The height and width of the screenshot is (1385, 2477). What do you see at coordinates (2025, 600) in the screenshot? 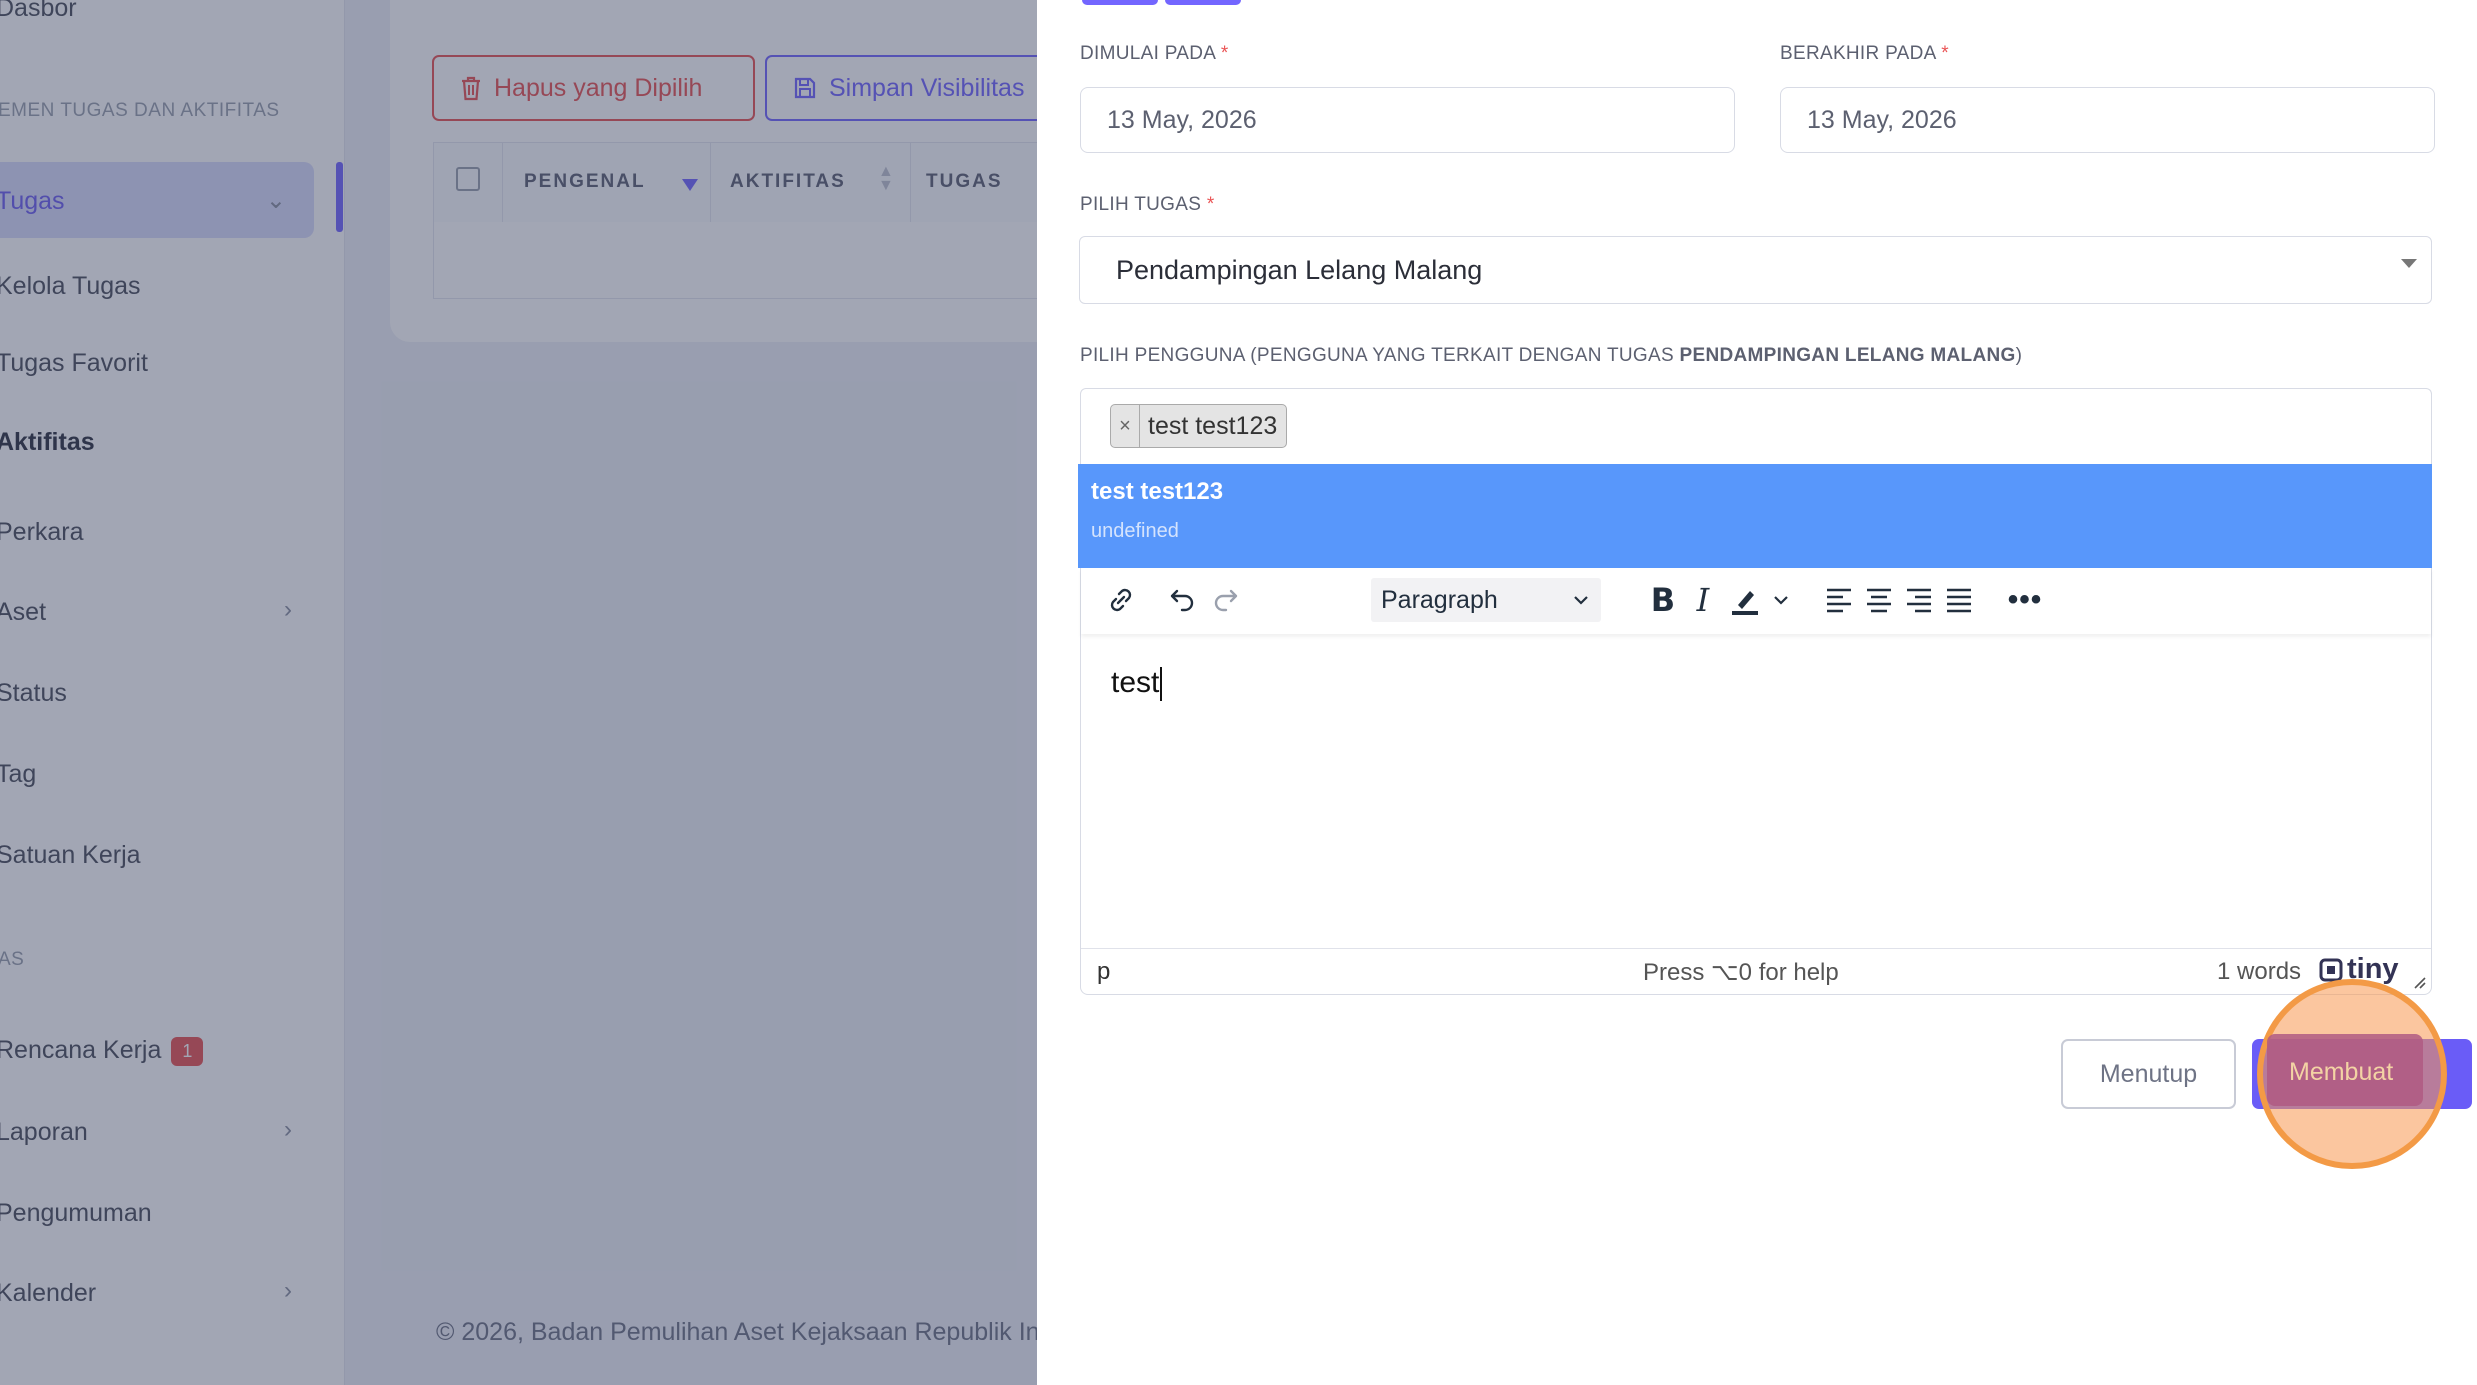
I see `more-options-icon: •••` at bounding box center [2025, 600].